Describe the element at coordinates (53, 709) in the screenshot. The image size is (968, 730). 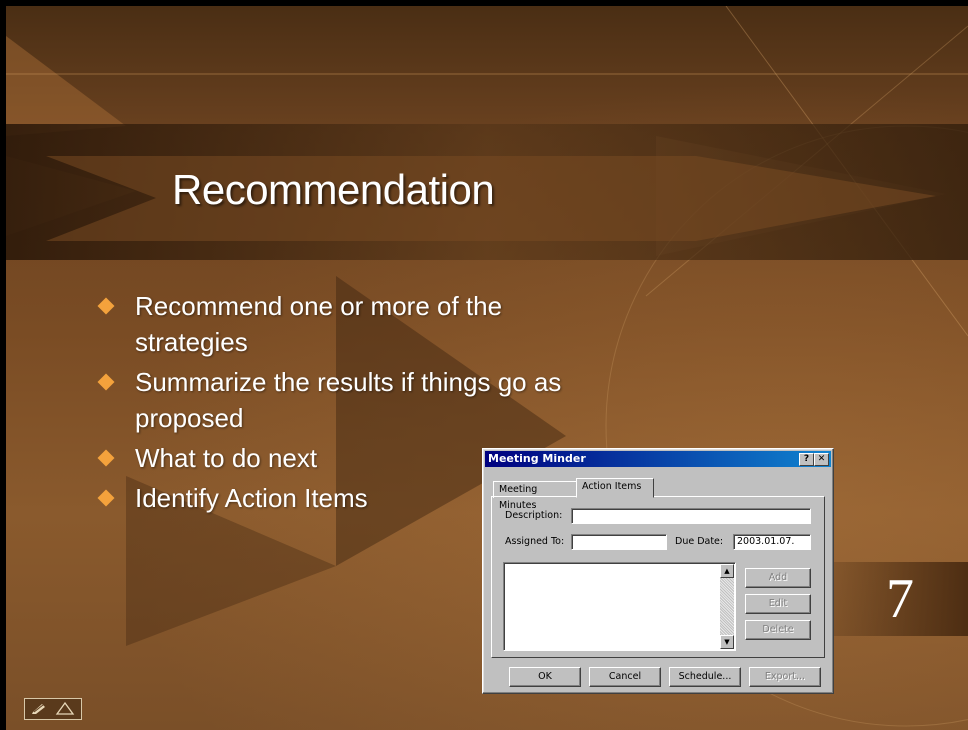
I see `slideshow-navigation-control` at that location.